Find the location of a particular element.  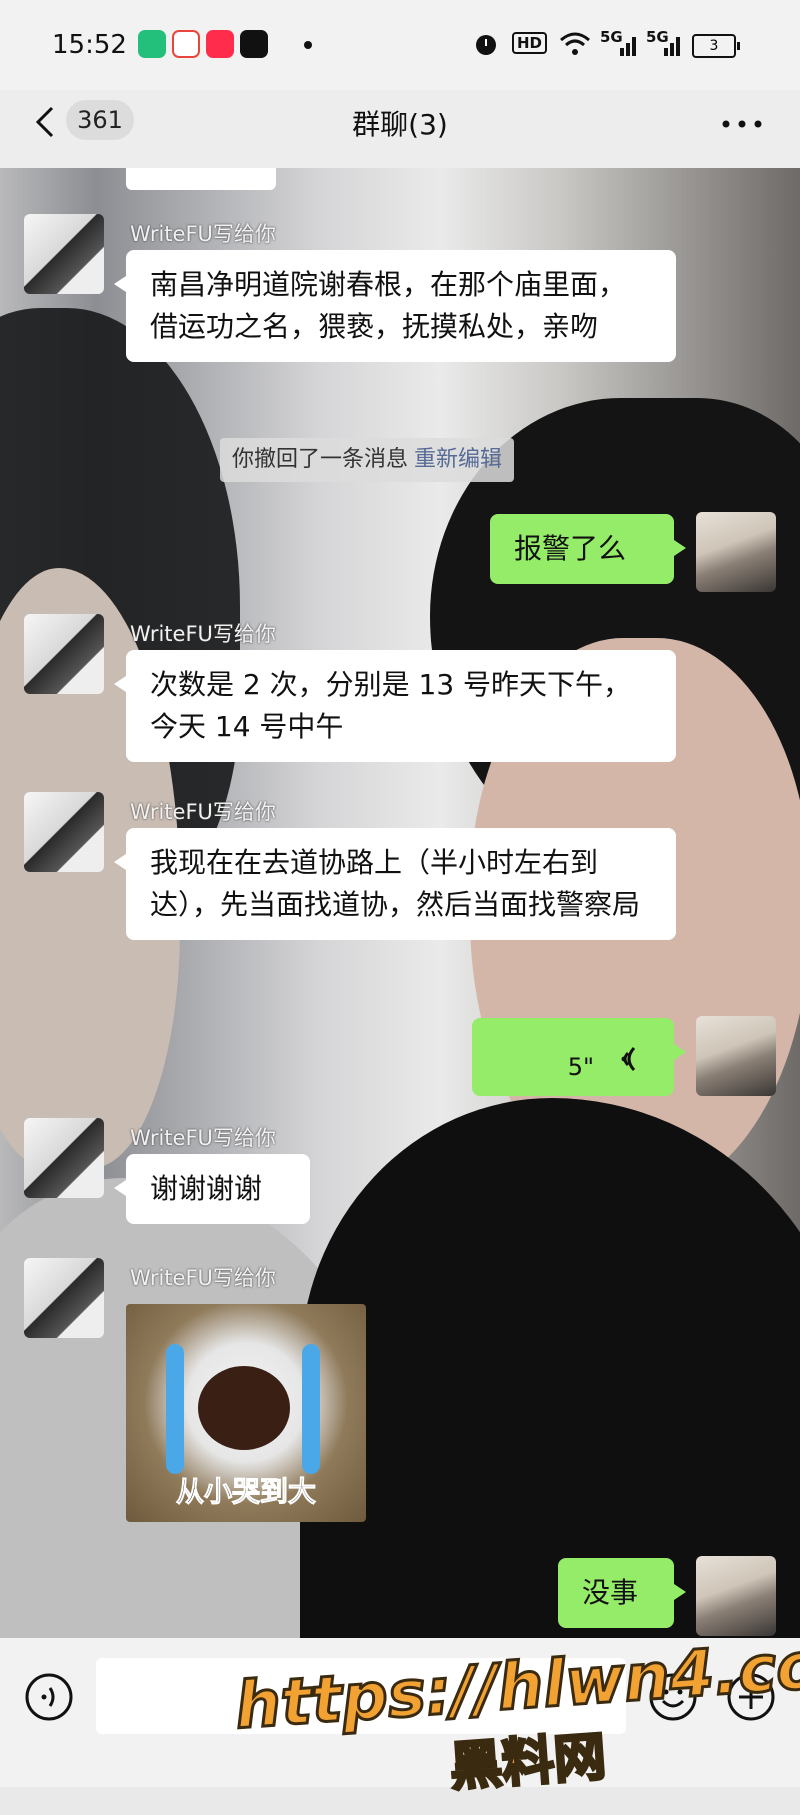

alarm-icon is located at coordinates (486, 45).